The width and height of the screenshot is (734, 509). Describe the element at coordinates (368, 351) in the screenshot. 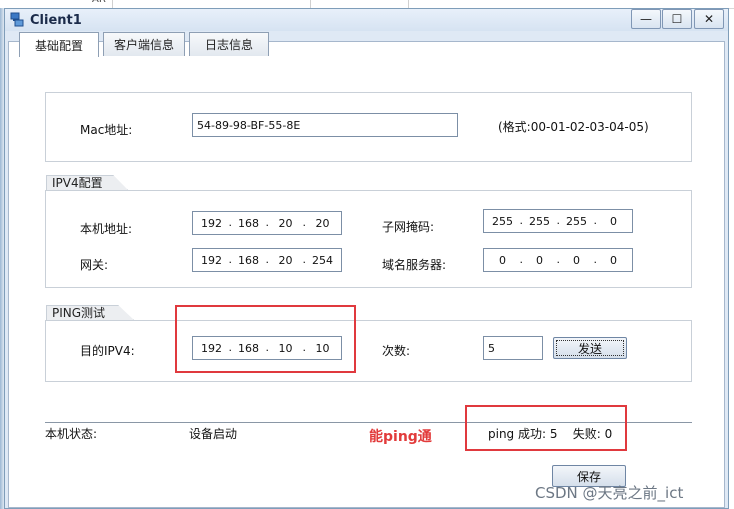

I see `ping-group: 目的IPV4: 192. 168. 10. 10 次数: 5 发送` at that location.